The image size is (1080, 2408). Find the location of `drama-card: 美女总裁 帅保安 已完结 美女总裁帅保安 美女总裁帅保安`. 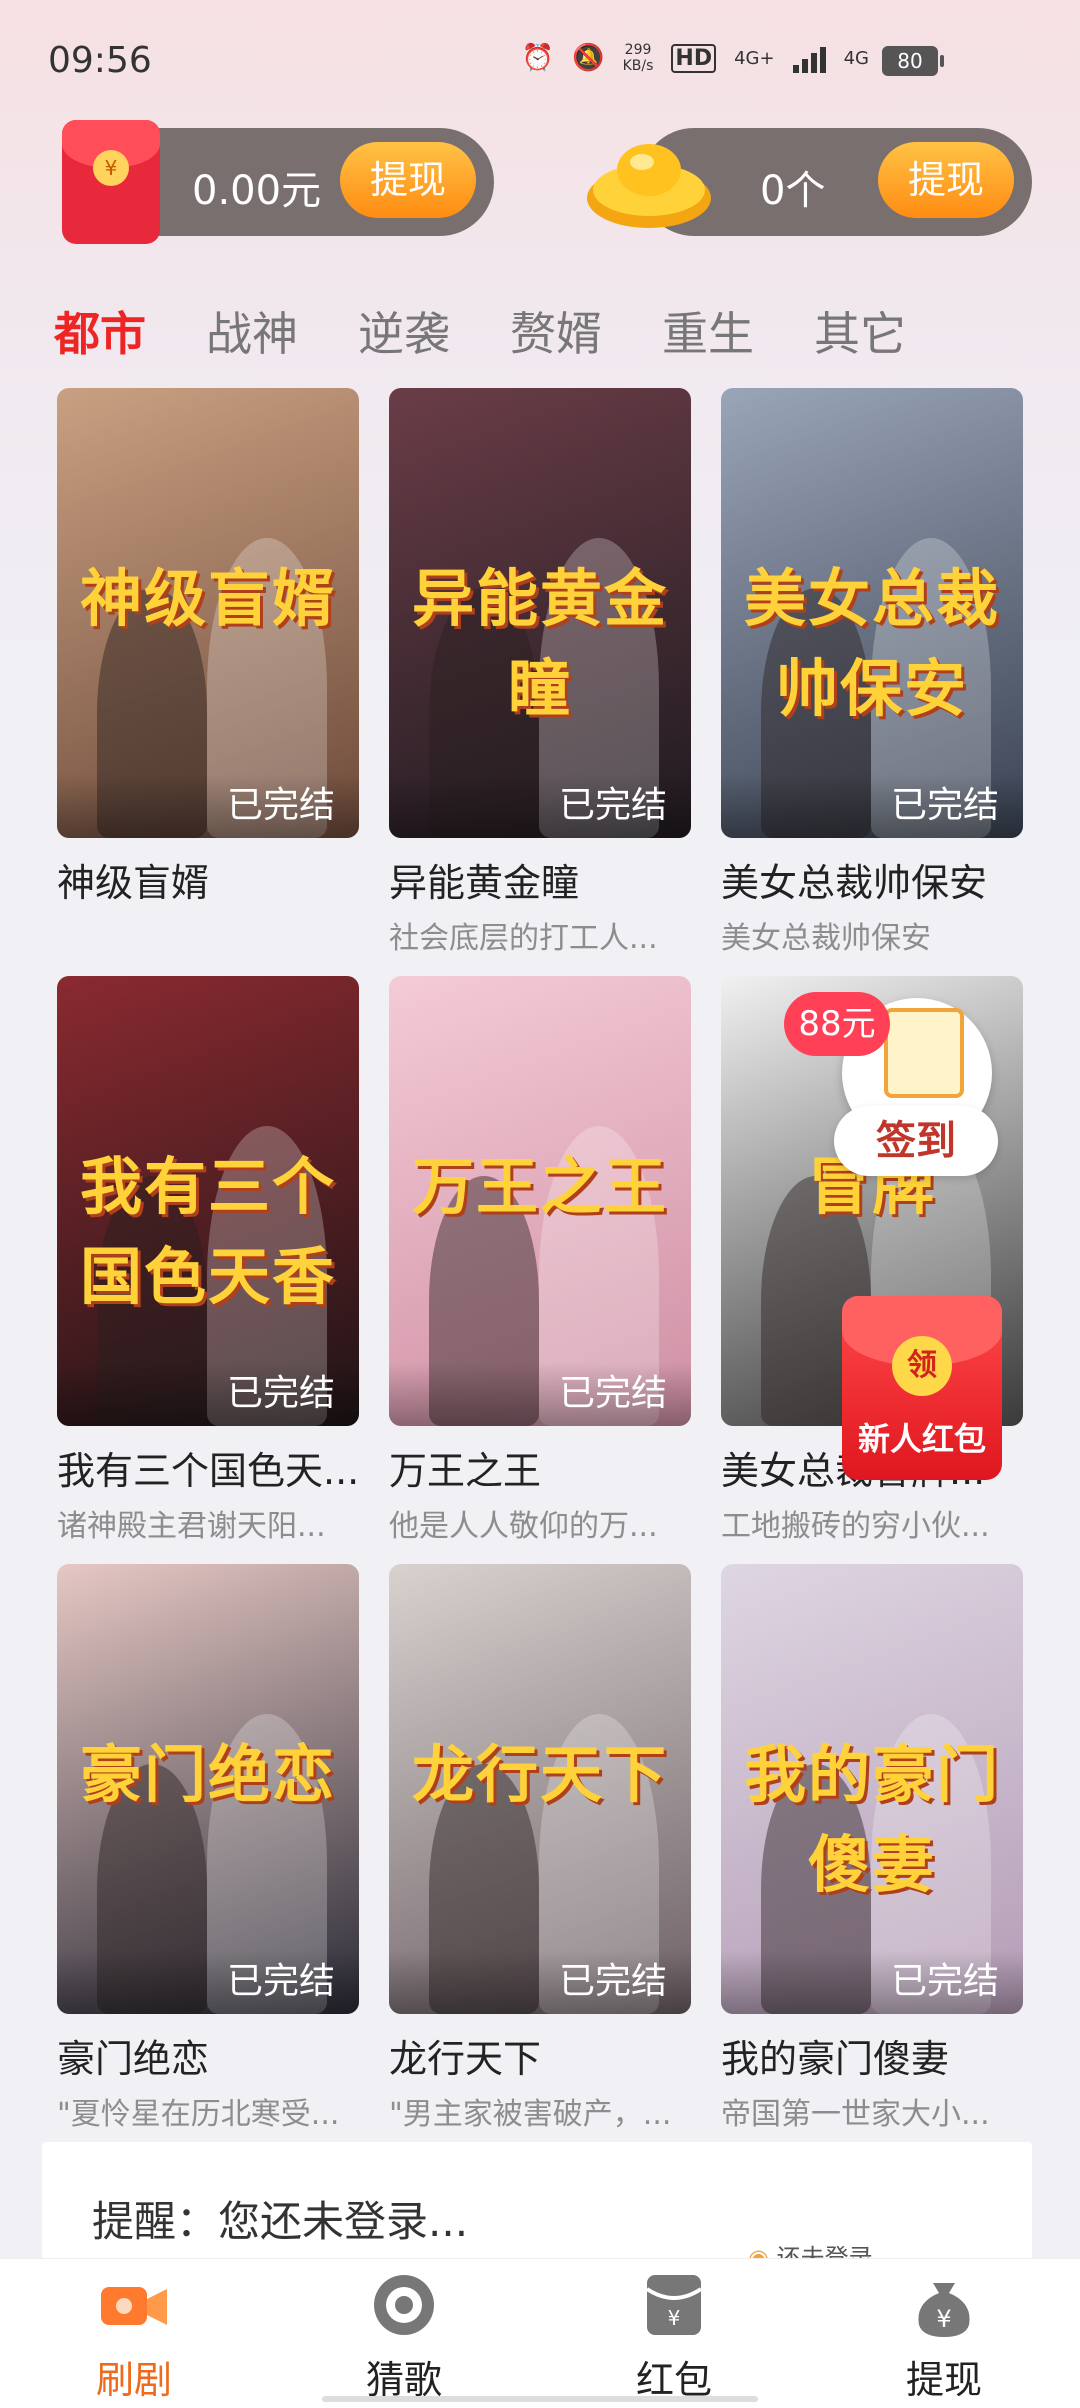

drama-card: 美女总裁 帅保安 已完结 美女总裁帅保安 美女总裁帅保安 is located at coordinates (872, 672).